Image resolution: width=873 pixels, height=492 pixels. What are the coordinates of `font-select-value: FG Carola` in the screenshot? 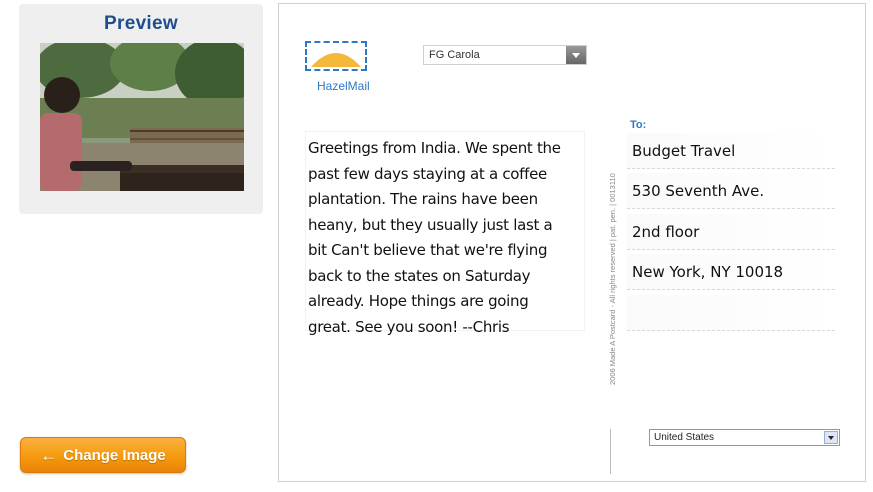 It's located at (454, 55).